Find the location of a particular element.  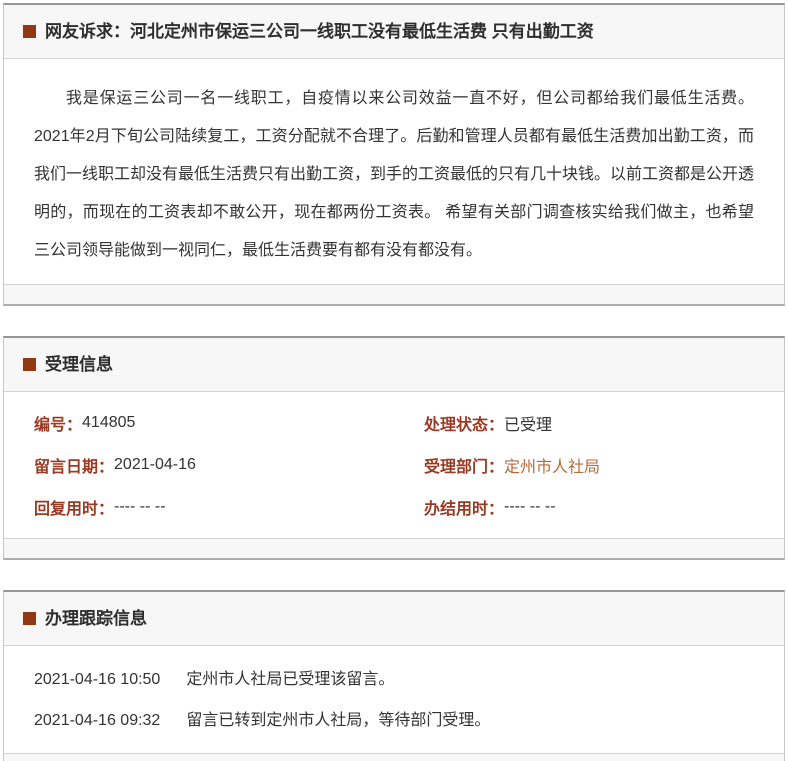

field-completion-duration: 办结用时： ---- -- -- is located at coordinates (589, 507).